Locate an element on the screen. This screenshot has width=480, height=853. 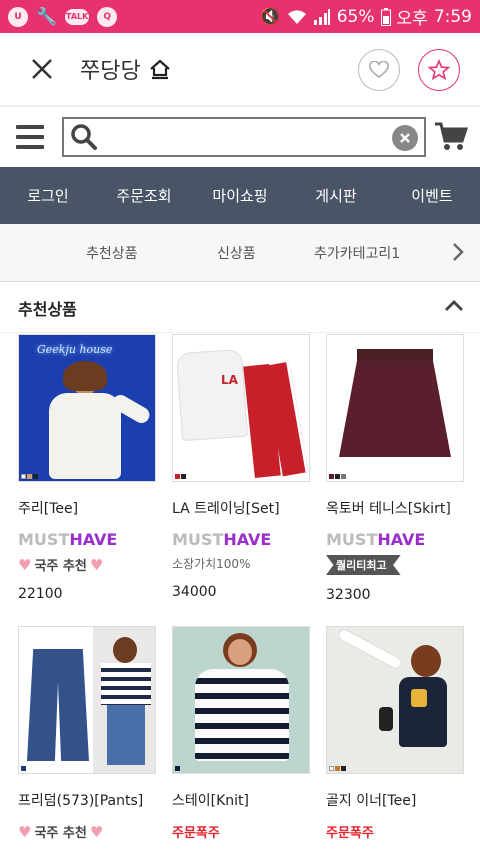
product-price: 32300 is located at coordinates (348, 595).